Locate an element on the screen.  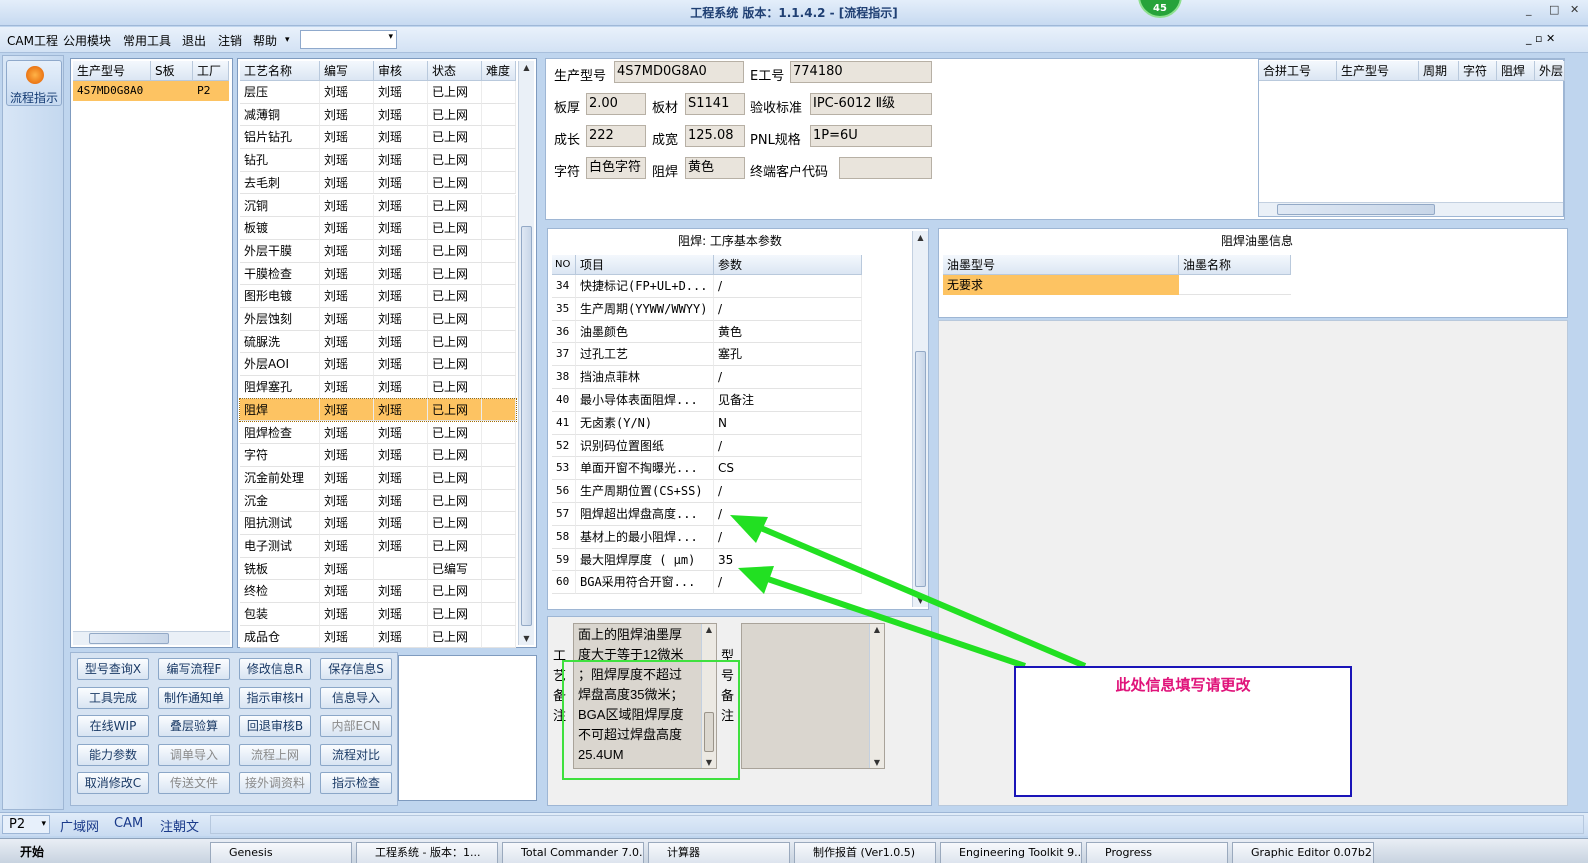
tab-wan: 广域网 is located at coordinates (79, 825).